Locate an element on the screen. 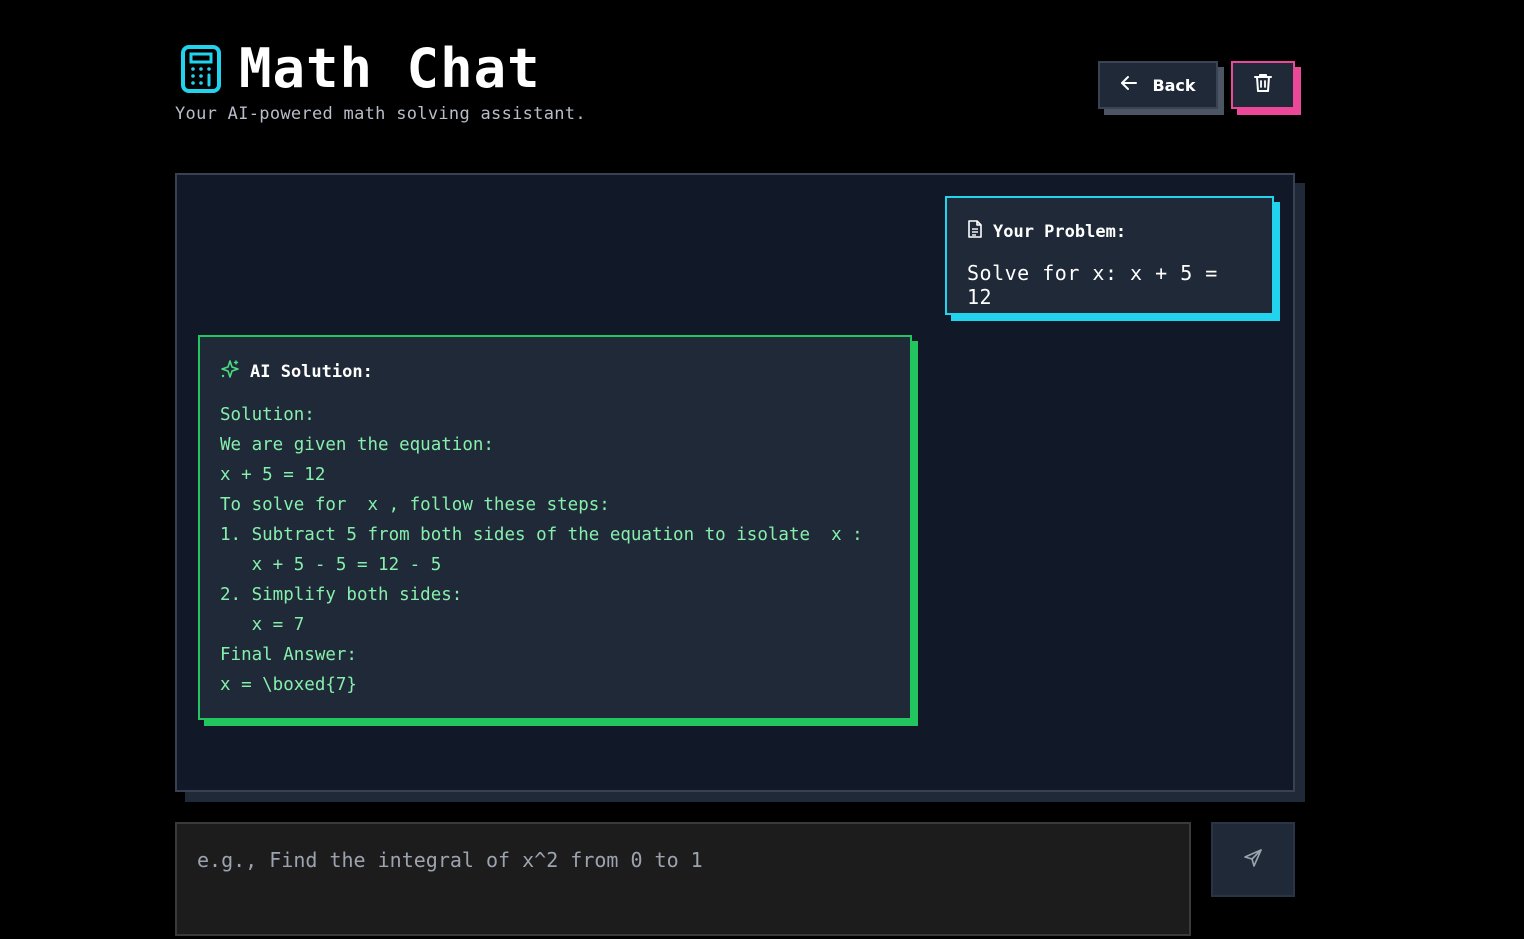 Image resolution: width=1524 pixels, height=939 pixels. user-message-heading: Your Problem: is located at coordinates (1060, 231).